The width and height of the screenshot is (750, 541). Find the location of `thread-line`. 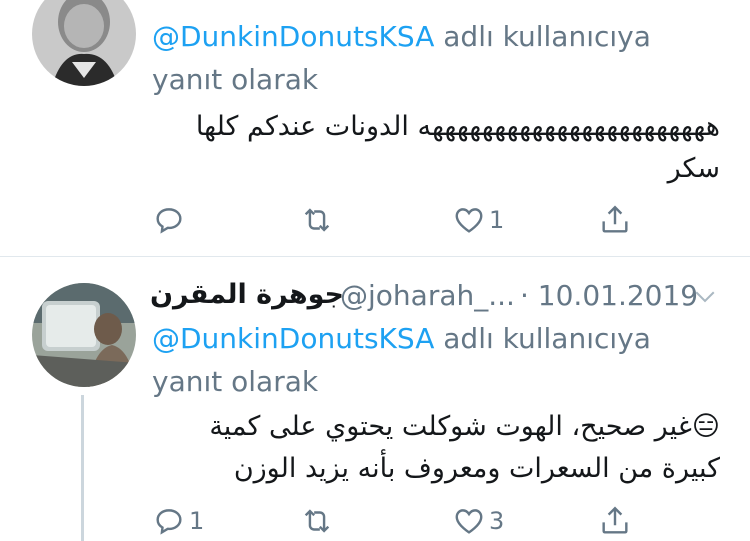

thread-line is located at coordinates (82, 468).